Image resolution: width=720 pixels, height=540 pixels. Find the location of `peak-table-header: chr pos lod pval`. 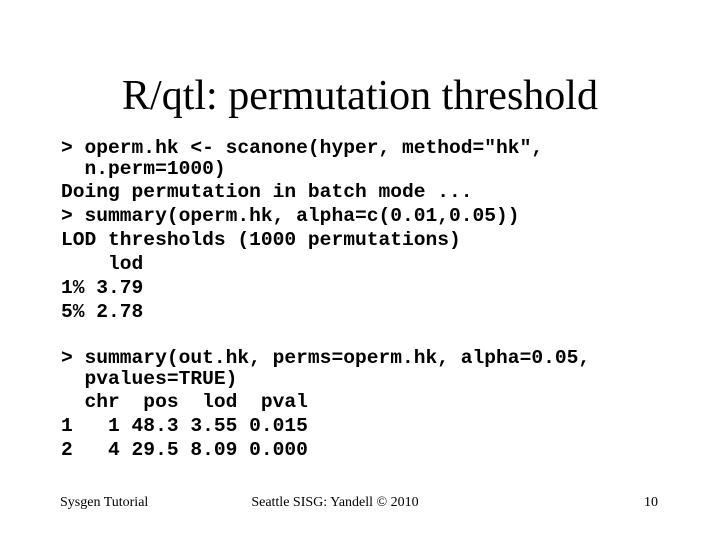

peak-table-header: chr pos lod pval is located at coordinates (184, 402).